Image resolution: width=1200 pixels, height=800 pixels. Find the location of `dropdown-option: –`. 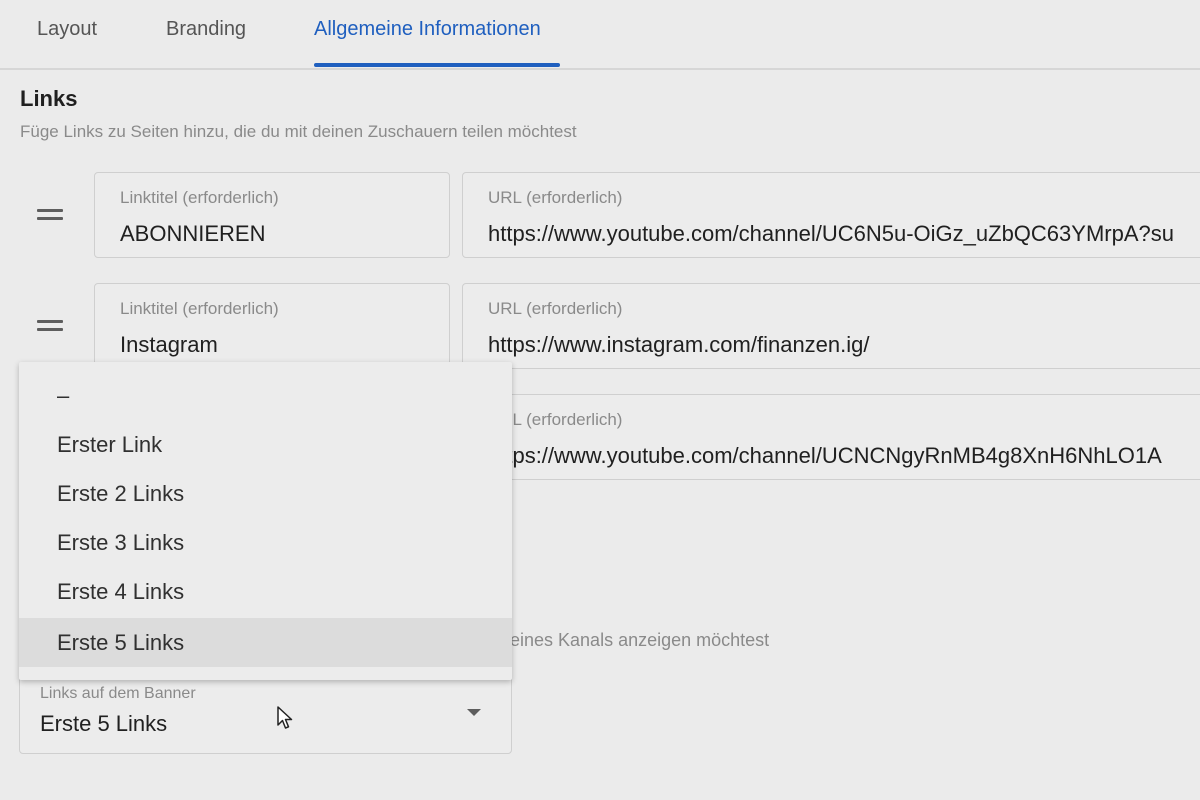

dropdown-option: – is located at coordinates (265, 395).